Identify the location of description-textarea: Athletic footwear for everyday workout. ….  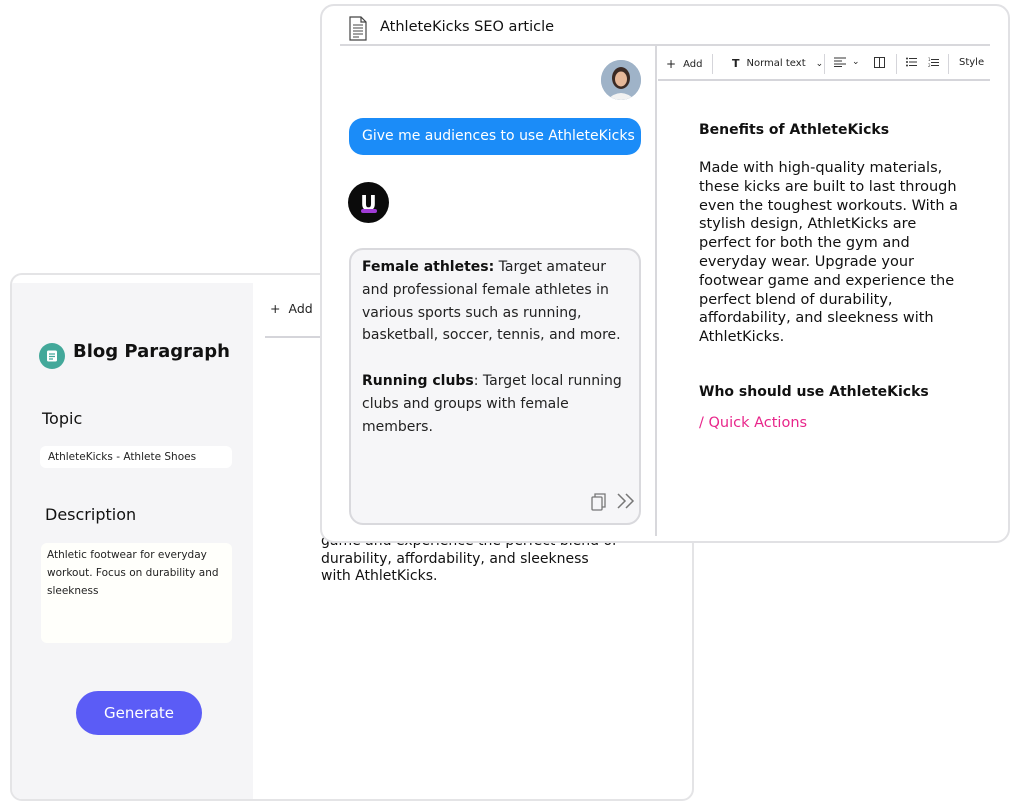
(136, 593).